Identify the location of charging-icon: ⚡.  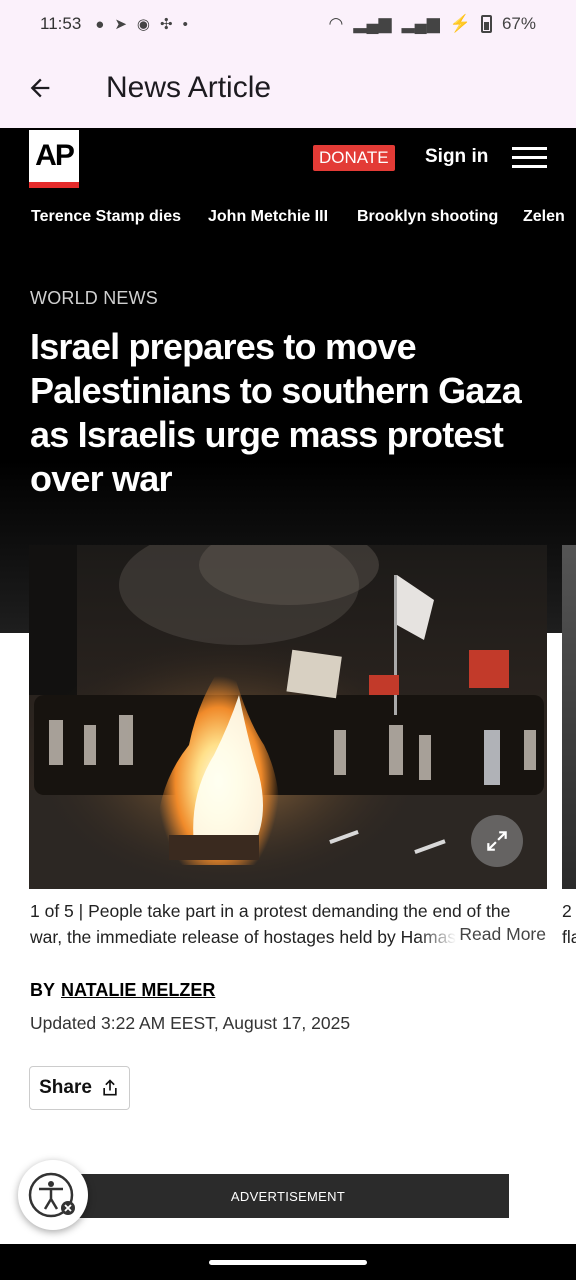
(460, 23).